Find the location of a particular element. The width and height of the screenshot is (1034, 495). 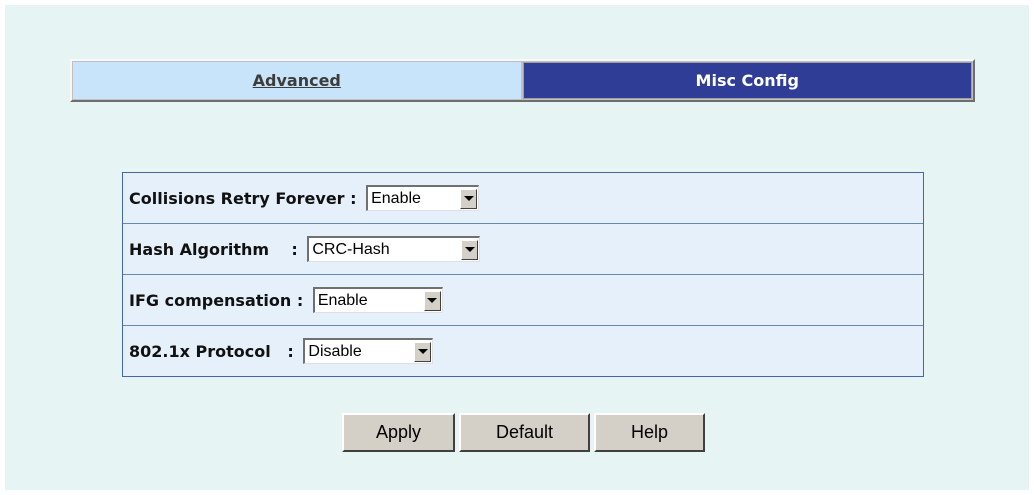

tab-bar: Advanced Misc Config is located at coordinates (522, 80).